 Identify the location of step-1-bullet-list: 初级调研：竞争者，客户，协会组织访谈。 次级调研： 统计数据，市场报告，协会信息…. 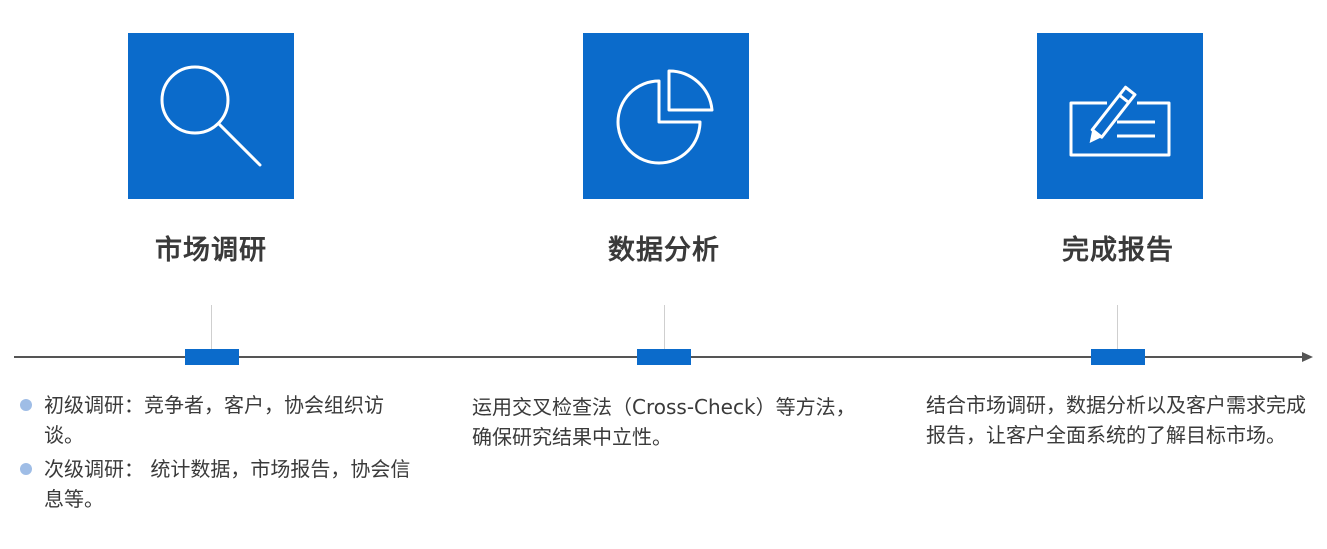
(215, 452).